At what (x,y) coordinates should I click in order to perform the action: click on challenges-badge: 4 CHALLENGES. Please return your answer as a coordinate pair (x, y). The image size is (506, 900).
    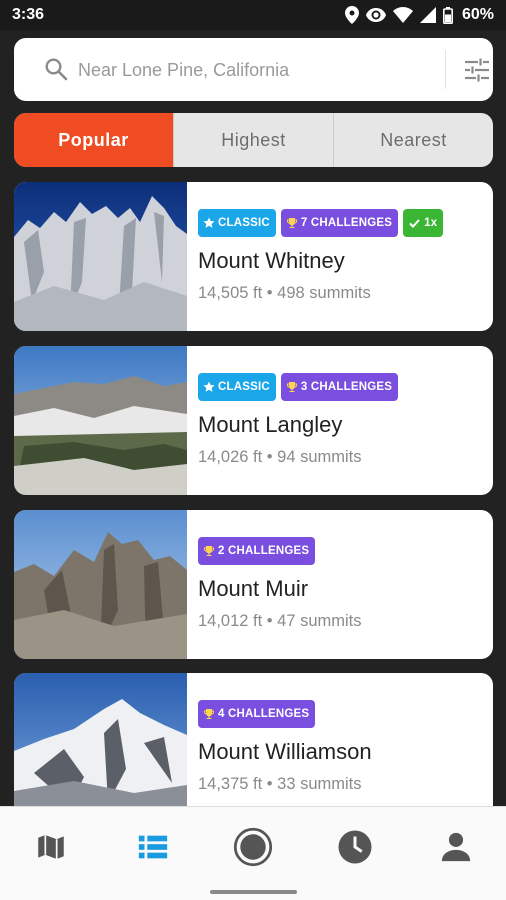
    Looking at the image, I should click on (257, 714).